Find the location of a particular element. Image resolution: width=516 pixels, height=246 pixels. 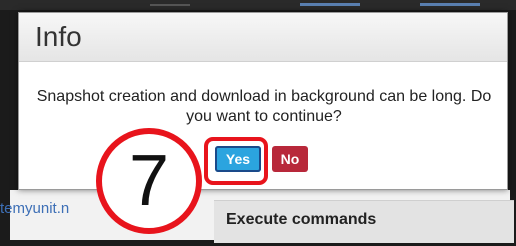

step-marker: 7 is located at coordinates (149, 181).